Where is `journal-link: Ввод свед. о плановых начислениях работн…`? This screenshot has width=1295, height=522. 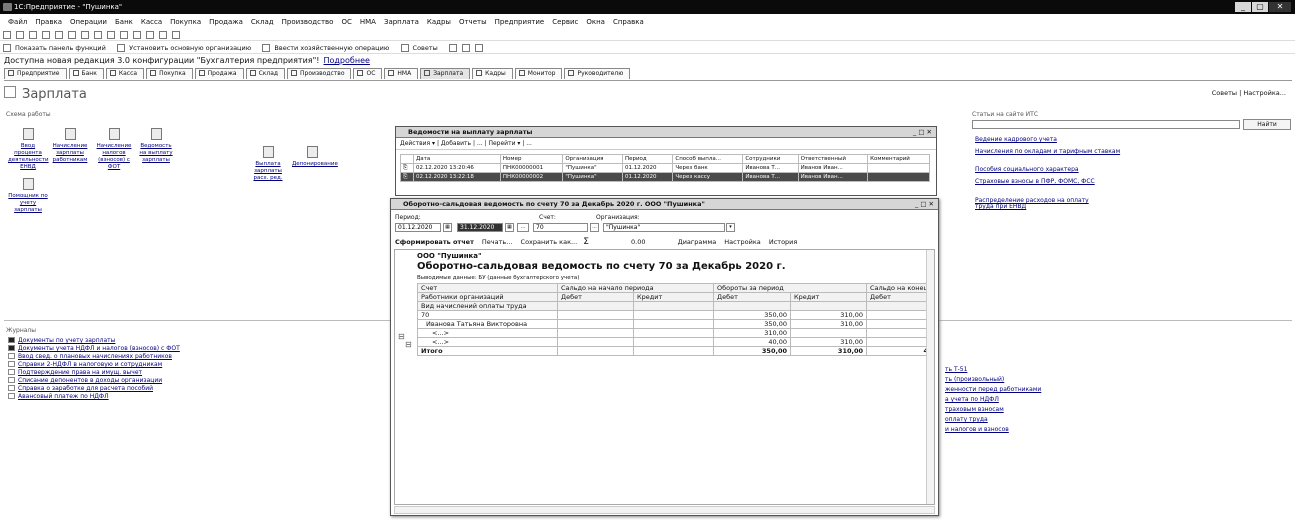 journal-link: Ввод свед. о плановых начислениях работн… is located at coordinates (94, 357).